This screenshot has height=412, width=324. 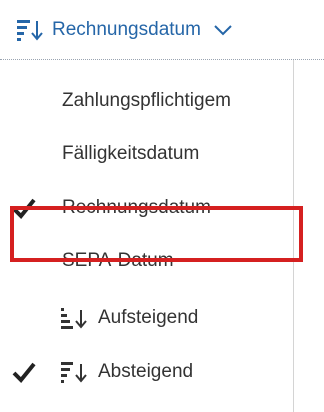 I want to click on menu-item-label: Aufsteigend, so click(x=148, y=317).